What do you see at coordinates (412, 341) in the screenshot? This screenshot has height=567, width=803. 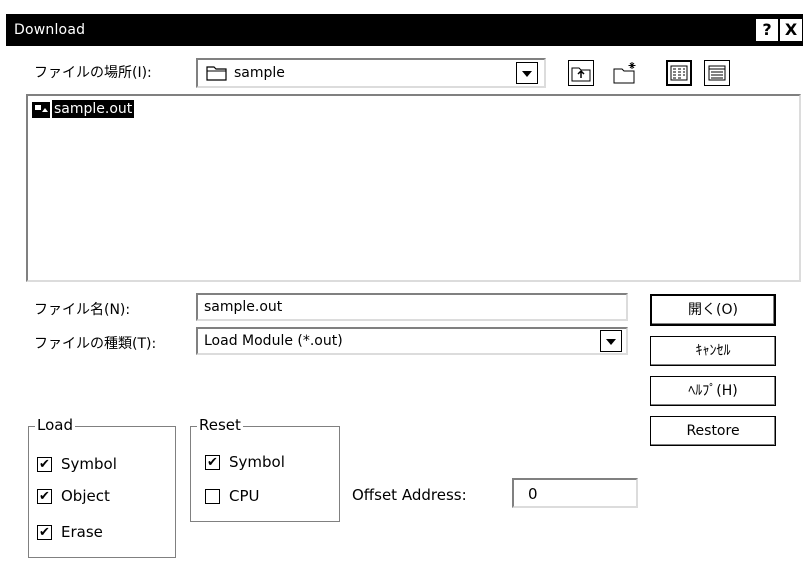 I see `filetype-select: Load Module (*.out)` at bounding box center [412, 341].